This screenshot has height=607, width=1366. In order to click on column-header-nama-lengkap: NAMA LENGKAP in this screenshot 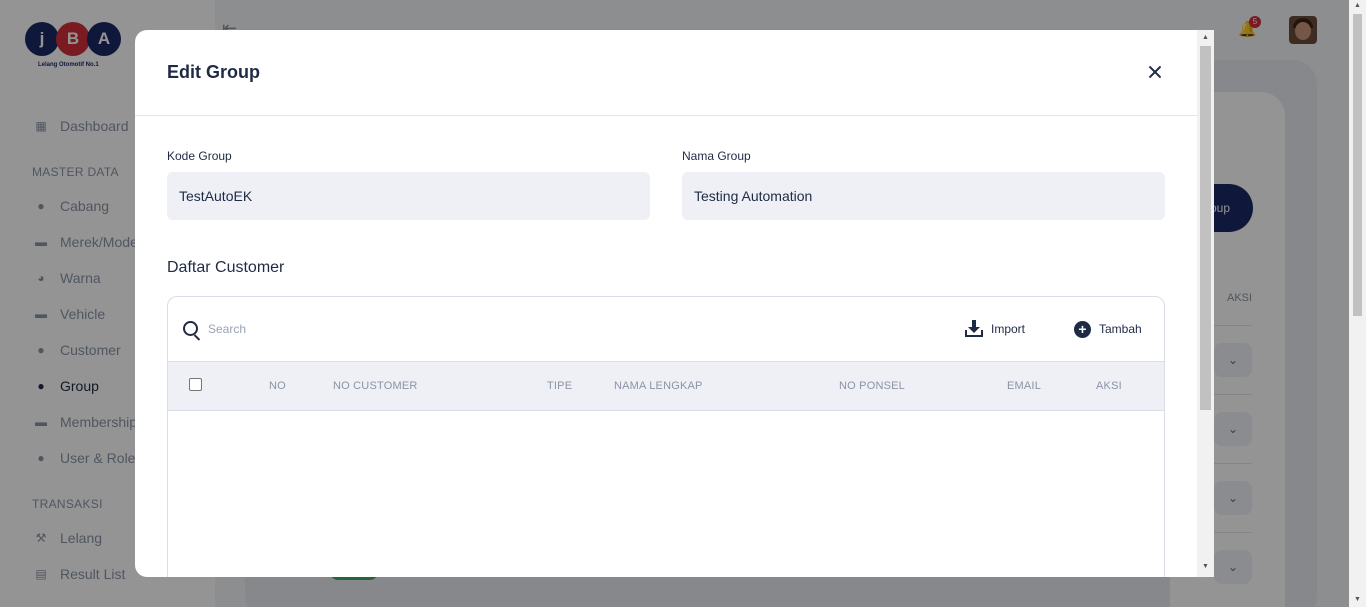, I will do `click(658, 386)`.